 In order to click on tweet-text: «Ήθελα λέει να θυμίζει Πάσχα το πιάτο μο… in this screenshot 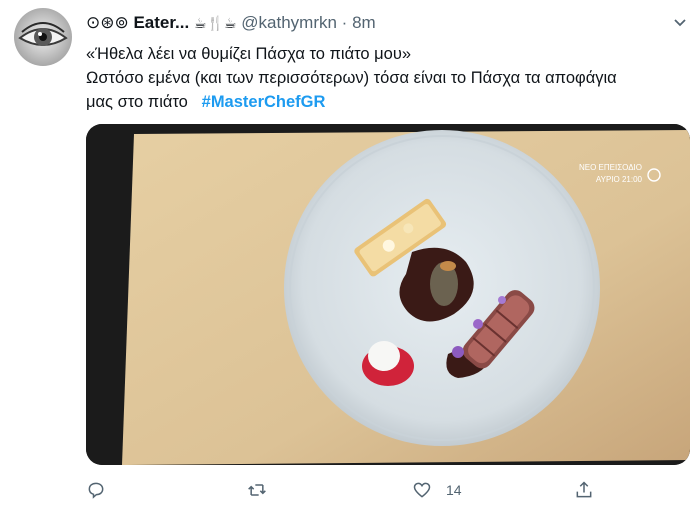, I will do `click(386, 78)`.